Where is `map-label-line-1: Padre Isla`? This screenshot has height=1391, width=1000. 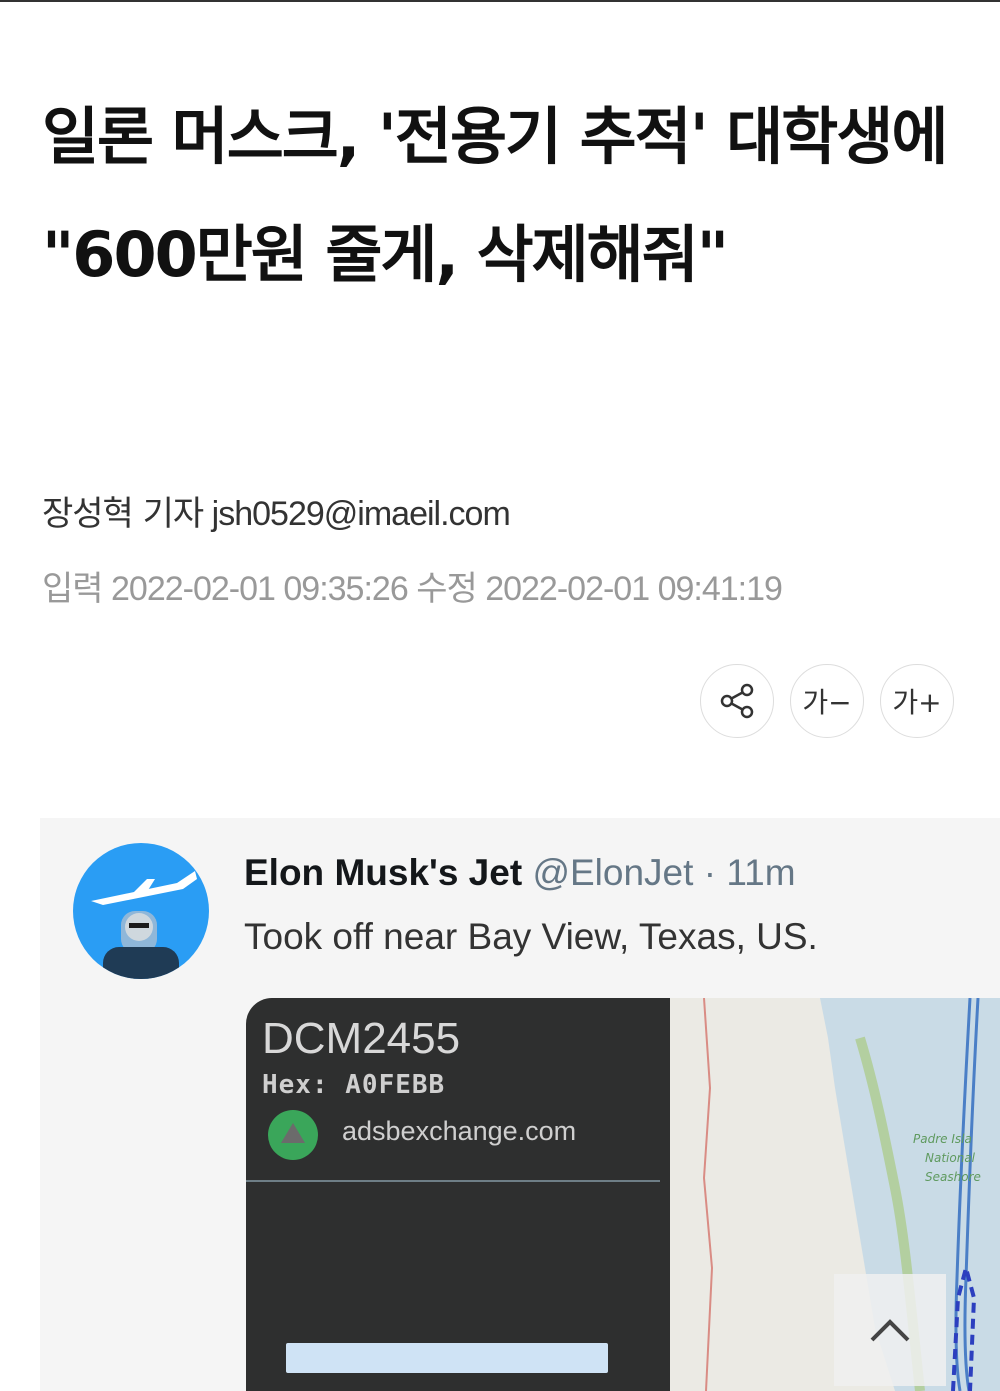 map-label-line-1: Padre Isla is located at coordinates (942, 1139).